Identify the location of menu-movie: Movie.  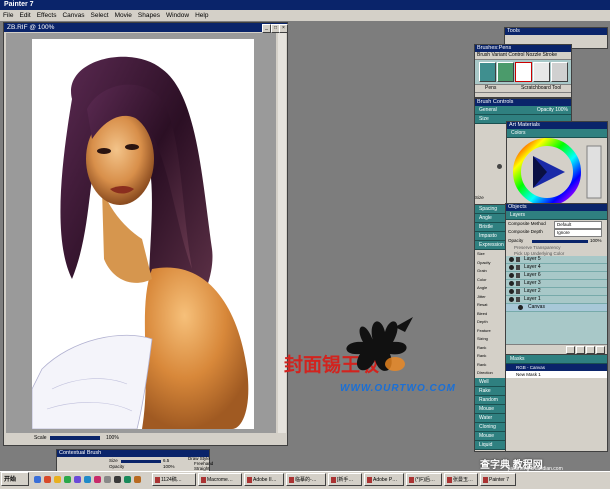
(123, 15).